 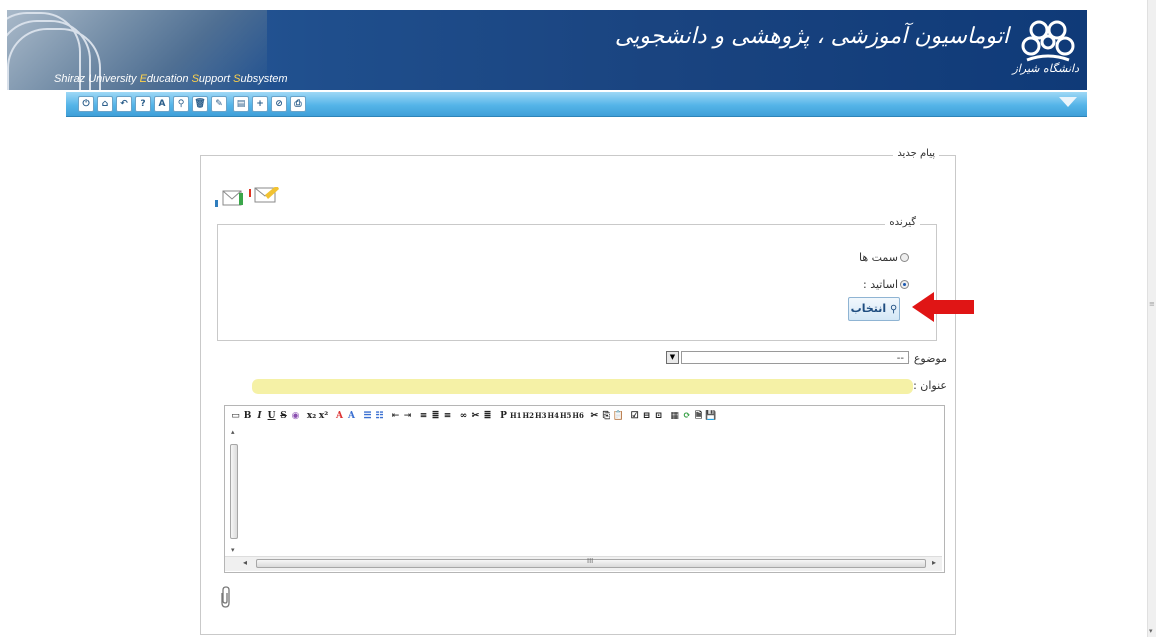 I want to click on superscript-icon: x², so click(x=323, y=416).